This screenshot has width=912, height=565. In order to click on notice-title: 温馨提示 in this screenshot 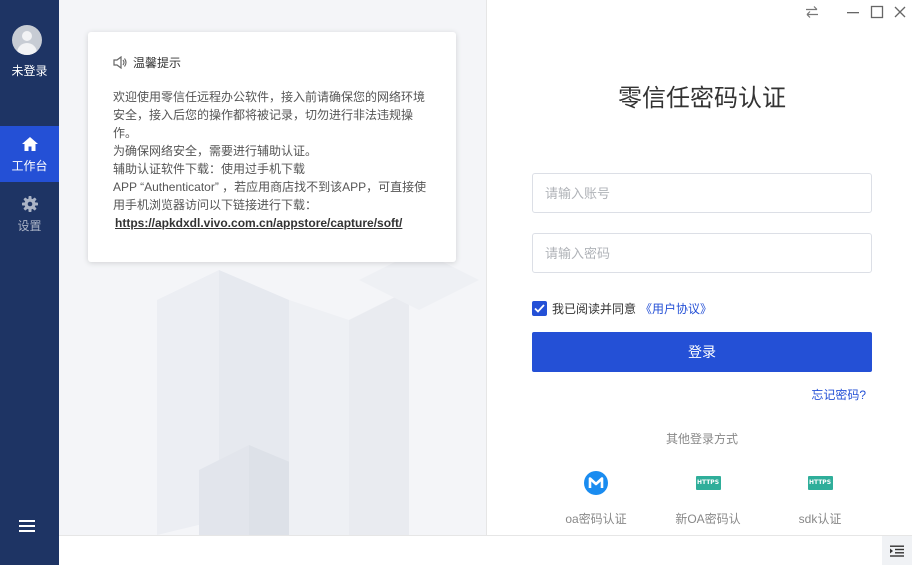, I will do `click(272, 62)`.